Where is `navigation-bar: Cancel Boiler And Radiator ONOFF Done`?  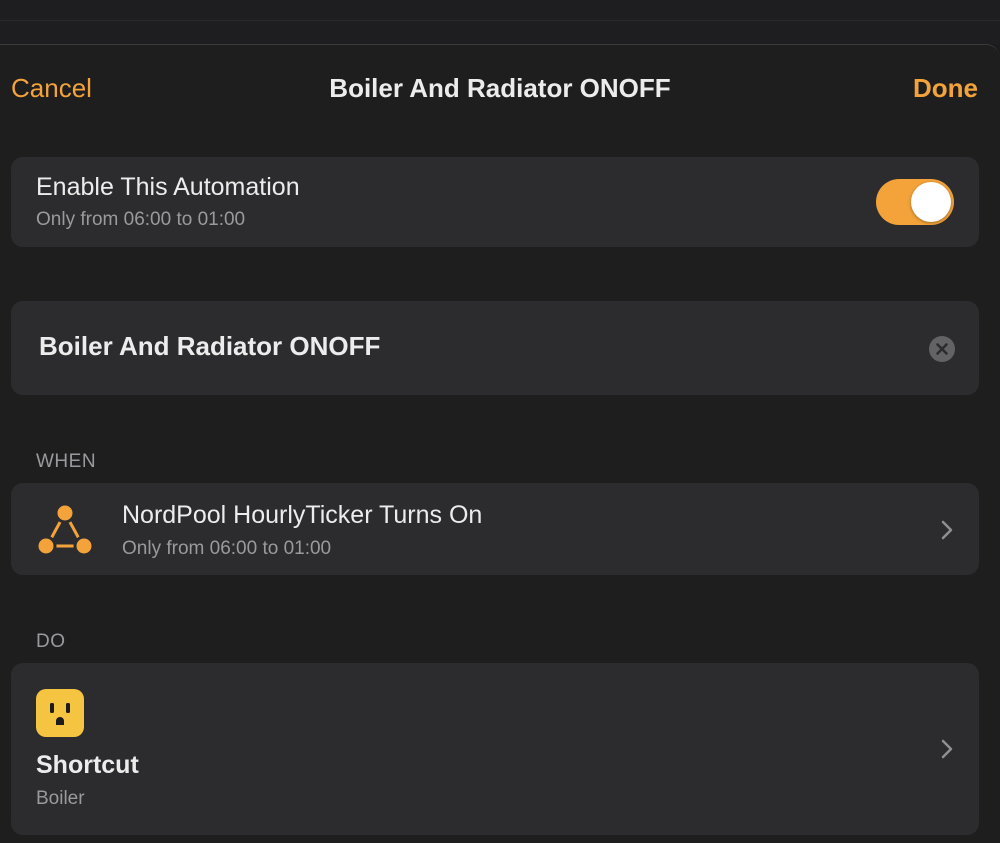 navigation-bar: Cancel Boiler And Radiator ONOFF Done is located at coordinates (500, 88).